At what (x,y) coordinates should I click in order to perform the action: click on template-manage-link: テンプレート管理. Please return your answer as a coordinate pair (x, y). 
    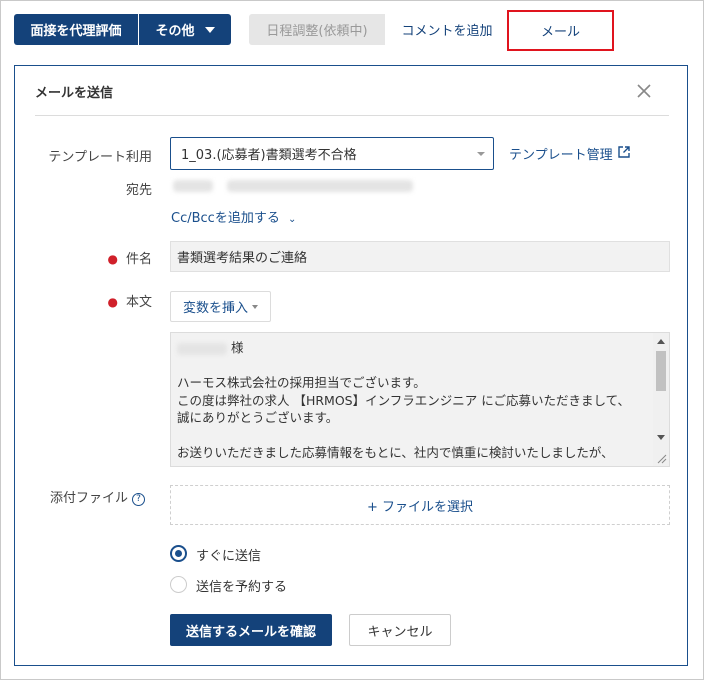
    Looking at the image, I should click on (561, 153).